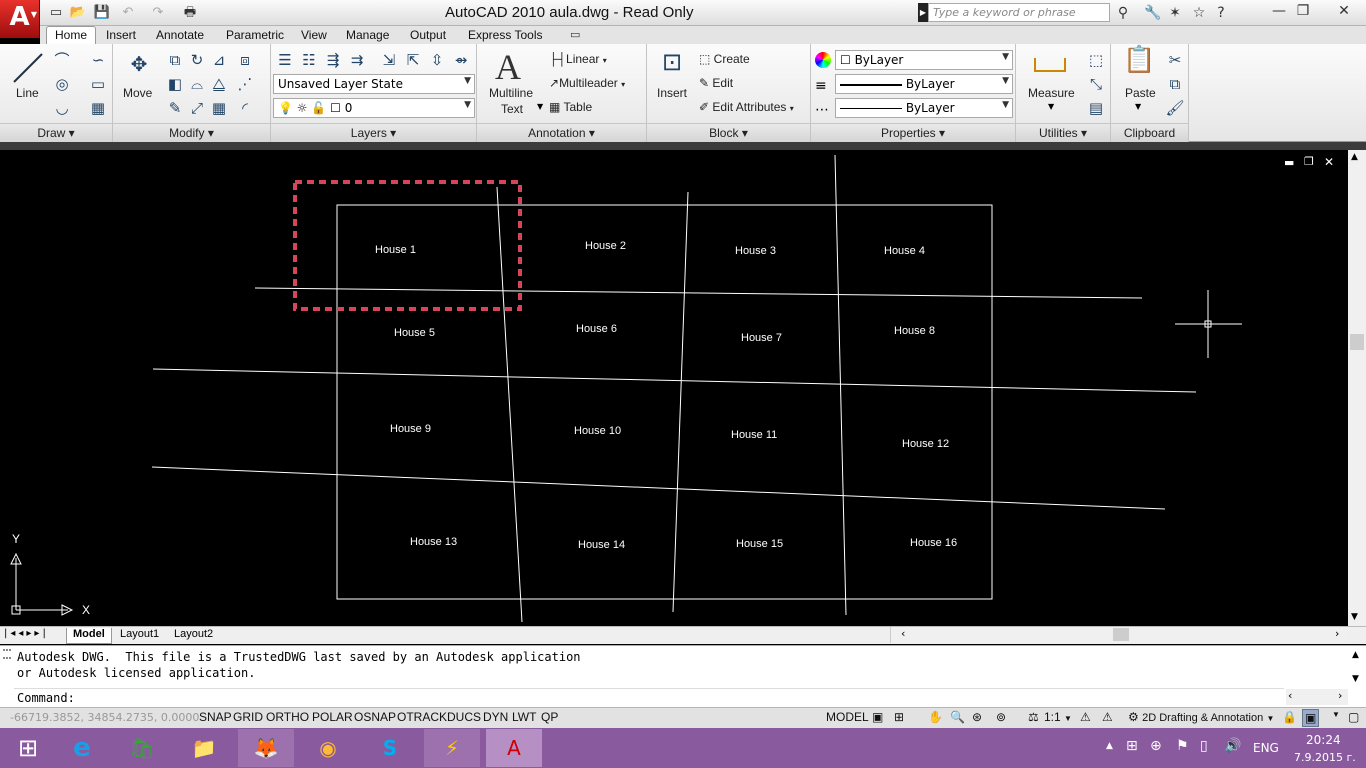 The image size is (1366, 768). I want to click on tab-insert: Insert, so click(121, 36).